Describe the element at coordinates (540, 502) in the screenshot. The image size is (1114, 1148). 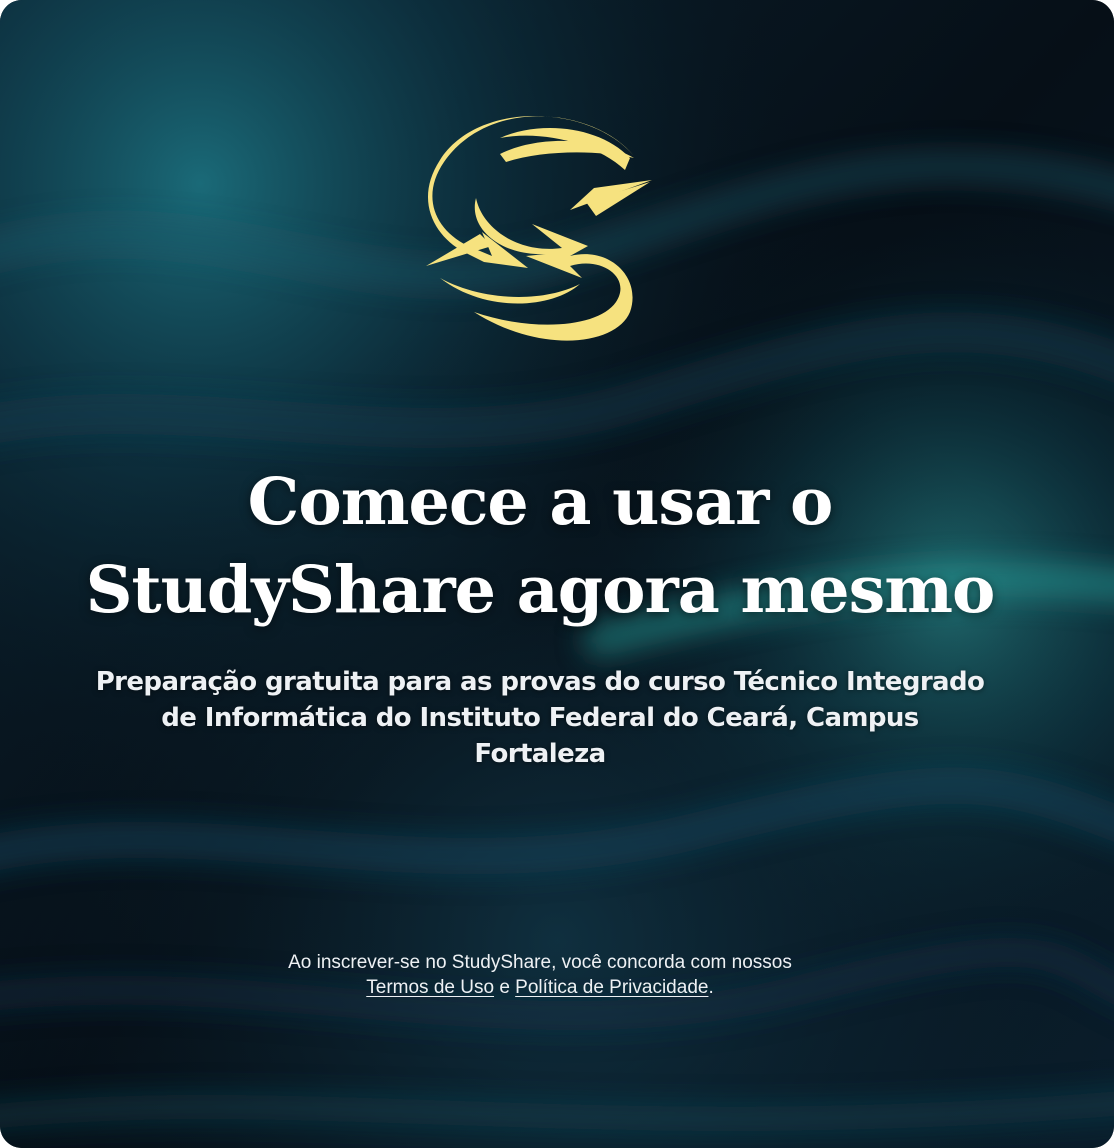
I see `title-line-1: Comece a usar o` at that location.